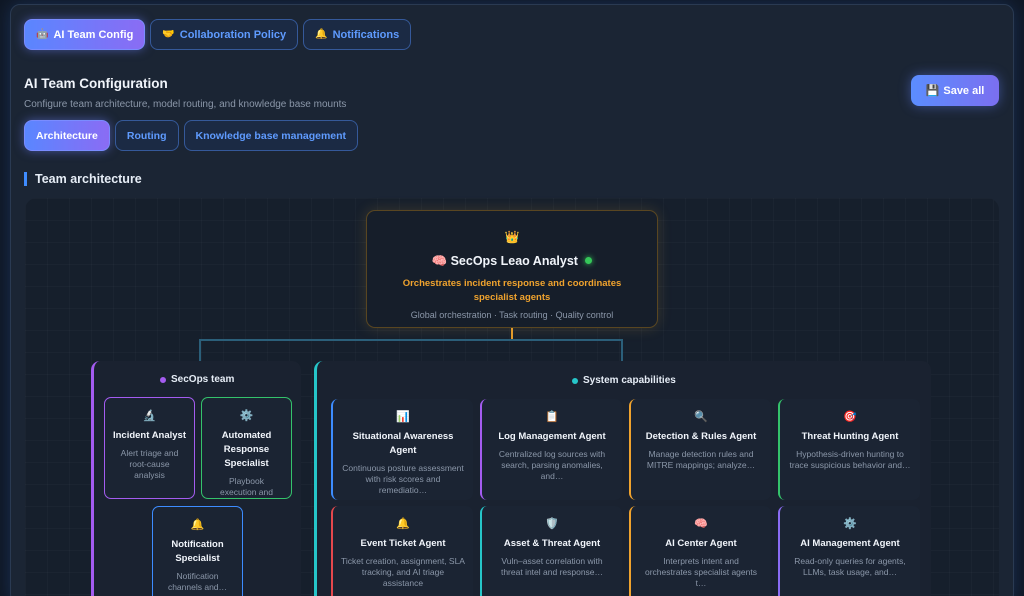  I want to click on subtab-knowledge-base: Knowledge base management, so click(271, 135).